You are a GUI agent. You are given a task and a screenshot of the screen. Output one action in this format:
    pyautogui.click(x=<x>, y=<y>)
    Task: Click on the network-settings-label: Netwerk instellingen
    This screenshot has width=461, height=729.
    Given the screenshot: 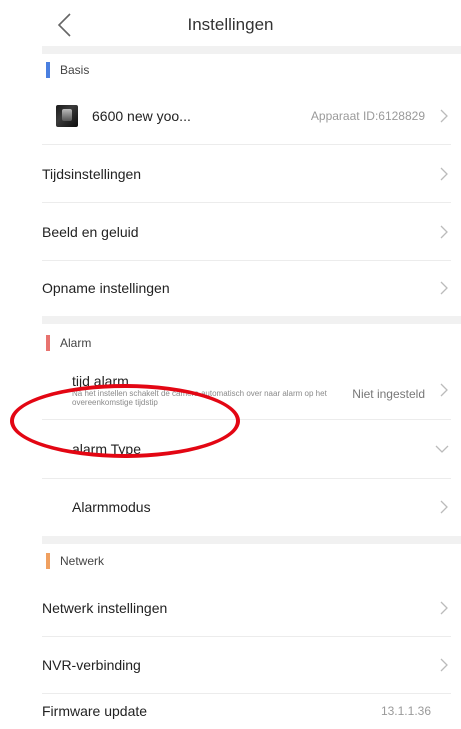 What is the action you would take?
    pyautogui.click(x=105, y=608)
    